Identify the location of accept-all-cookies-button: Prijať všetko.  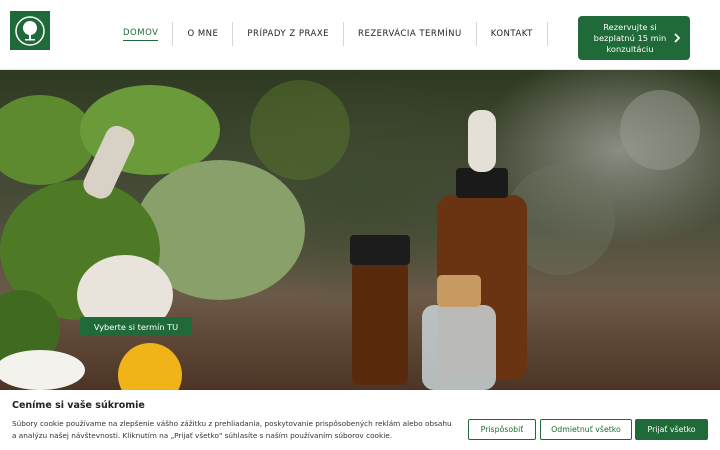
(671, 429).